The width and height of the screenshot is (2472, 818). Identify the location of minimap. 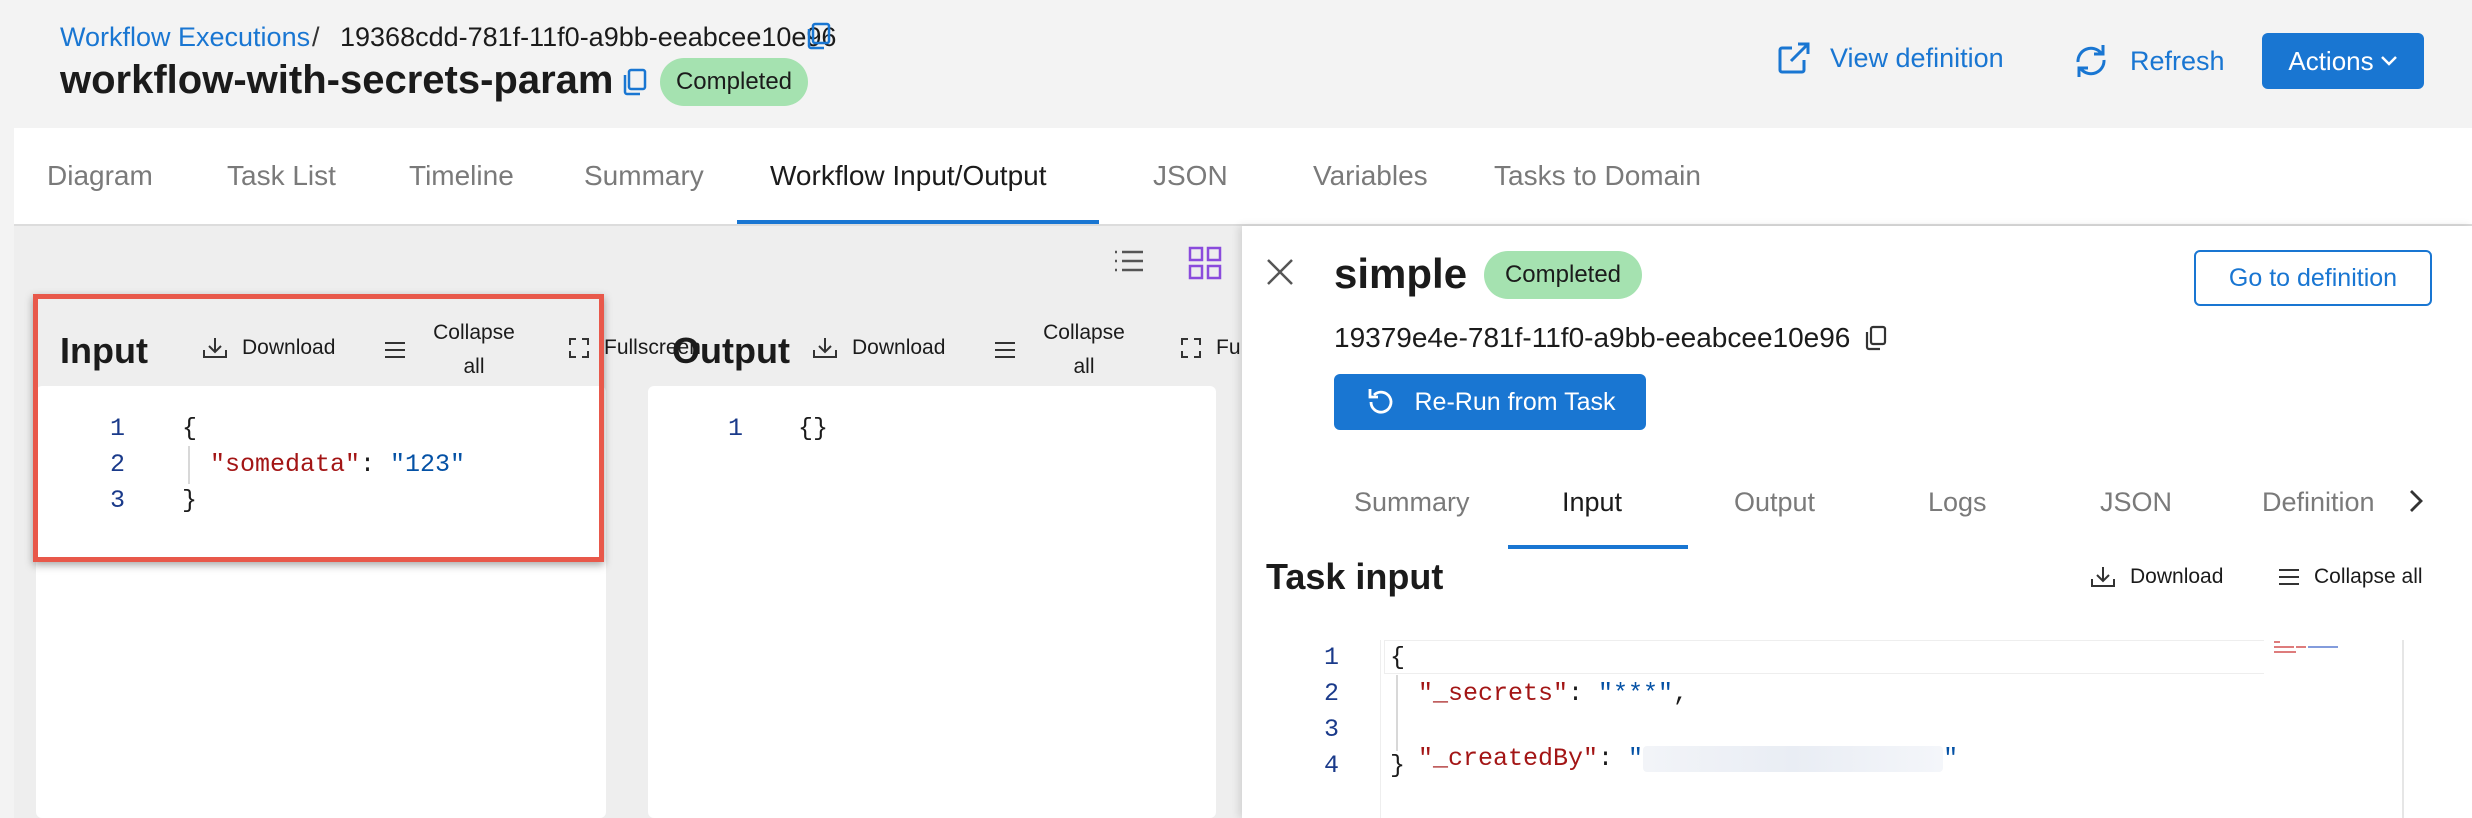
(2314, 647).